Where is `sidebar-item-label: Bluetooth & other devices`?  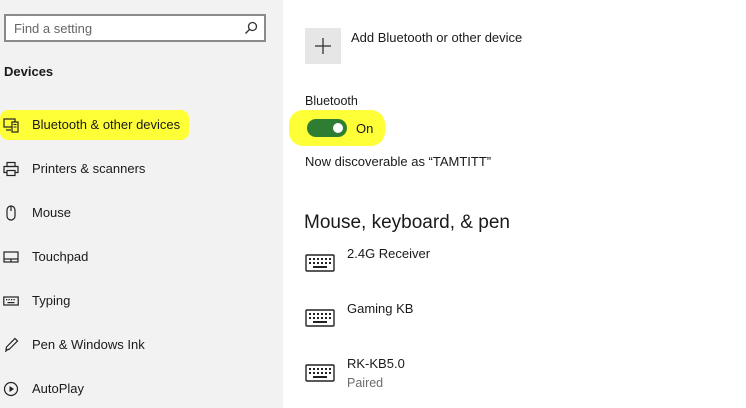 sidebar-item-label: Bluetooth & other devices is located at coordinates (106, 124).